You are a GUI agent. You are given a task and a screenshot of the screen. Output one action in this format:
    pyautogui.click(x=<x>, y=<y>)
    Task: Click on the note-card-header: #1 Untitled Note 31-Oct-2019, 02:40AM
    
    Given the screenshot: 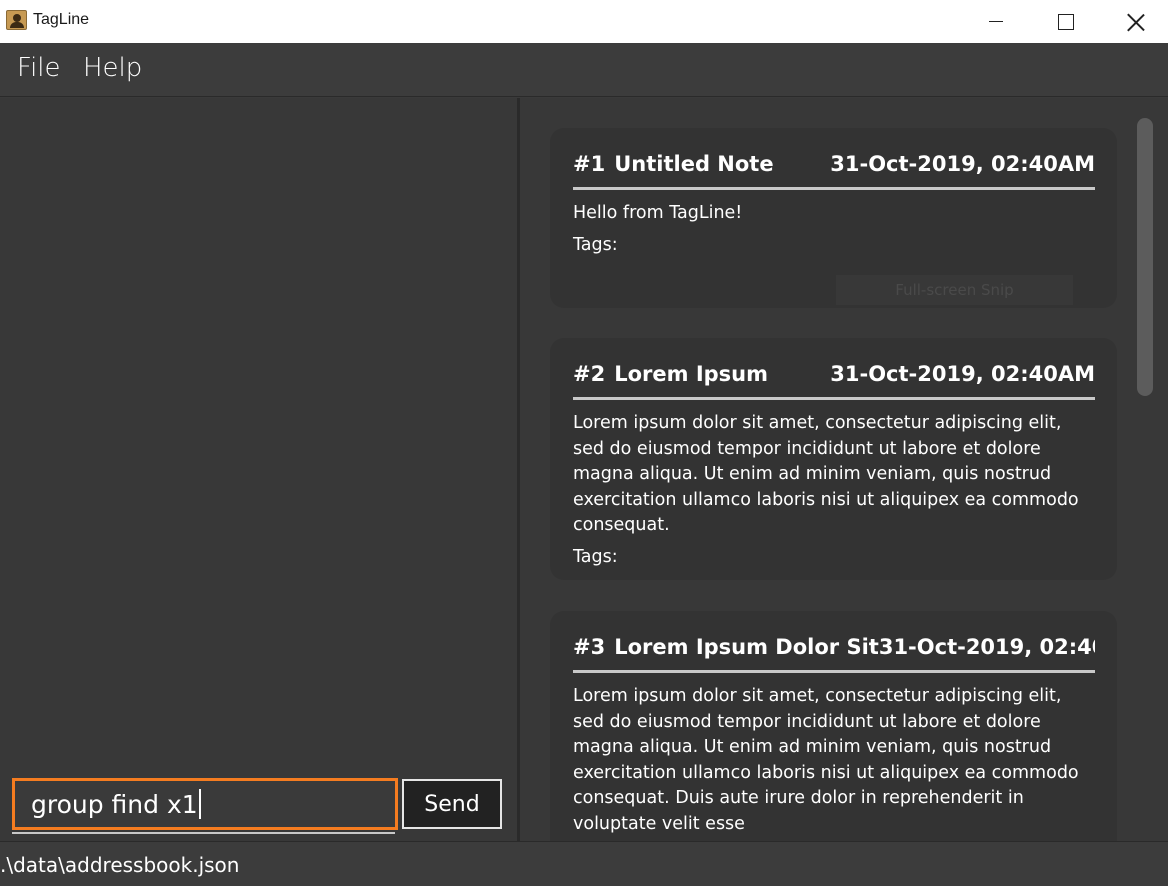 What is the action you would take?
    pyautogui.click(x=834, y=171)
    